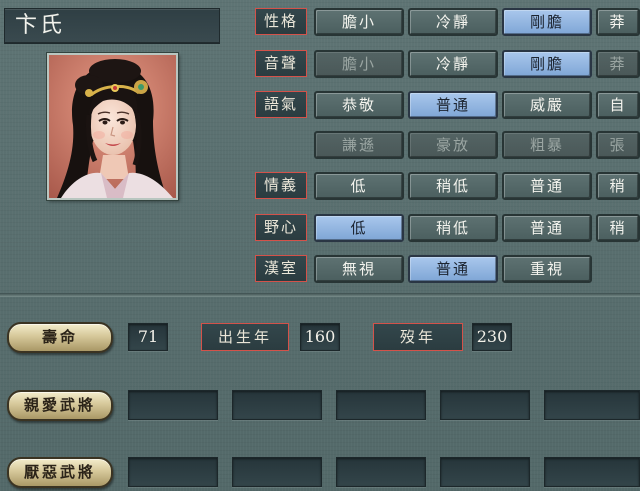 Image resolution: width=640 pixels, height=491 pixels. I want to click on trait-option-personality: 膽小, so click(359, 22).